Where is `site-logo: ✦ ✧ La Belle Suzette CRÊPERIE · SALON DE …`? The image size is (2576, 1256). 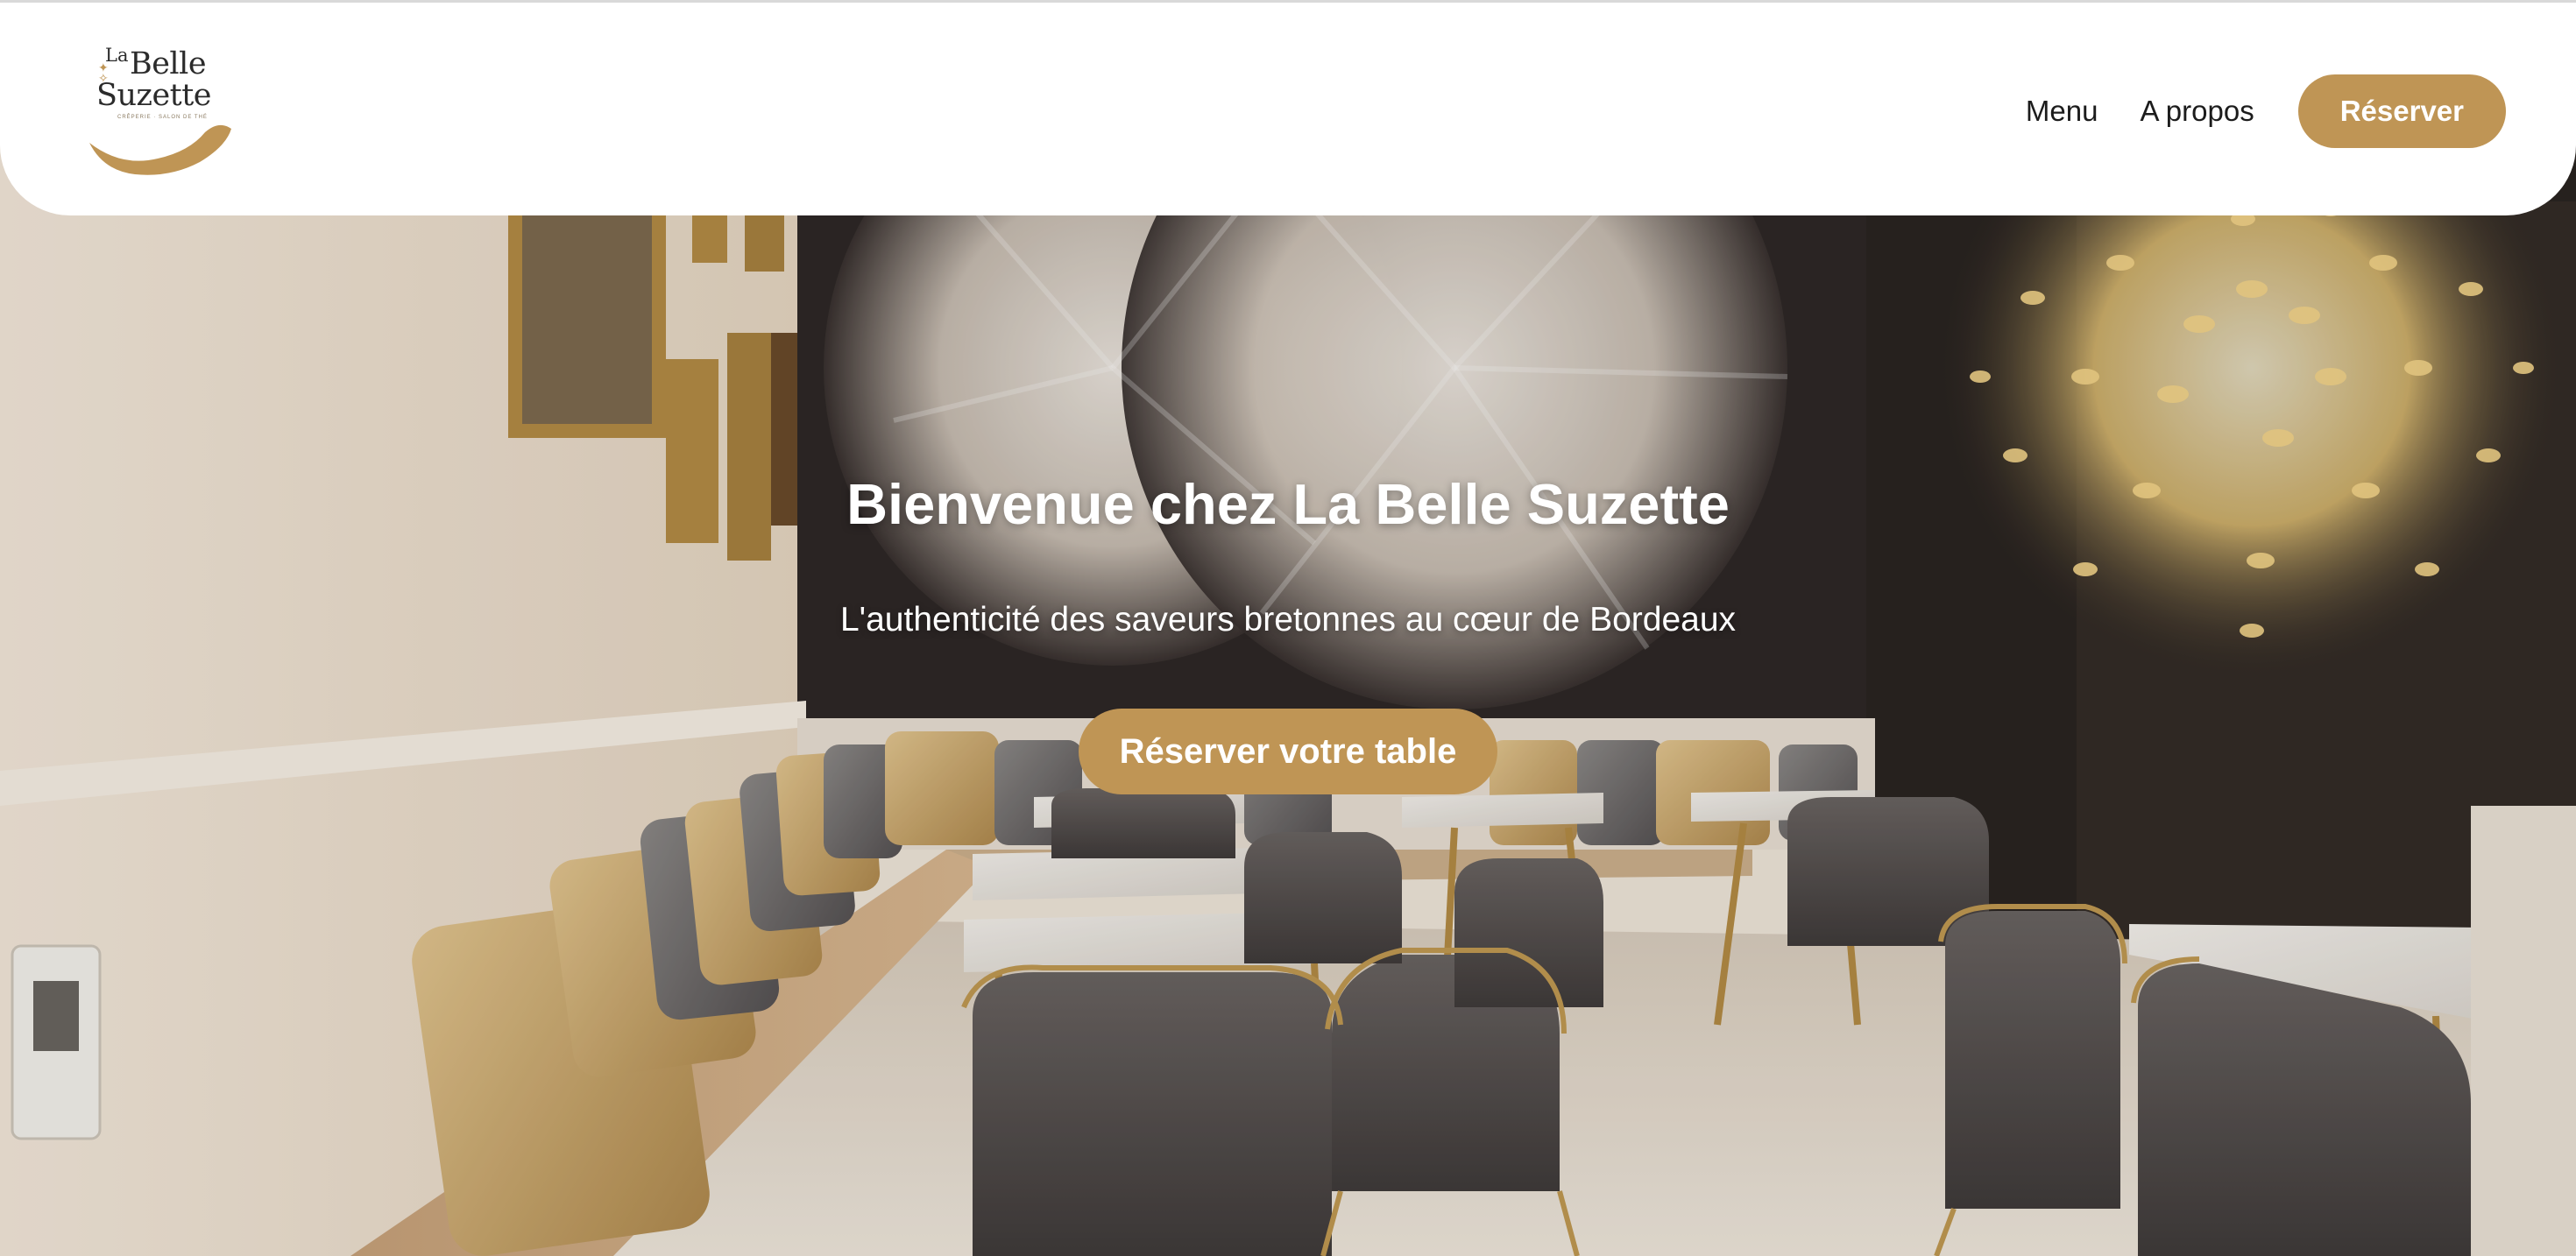 site-logo: ✦ ✧ La Belle Suzette CRÊPERIE · SALON DE … is located at coordinates (162, 109).